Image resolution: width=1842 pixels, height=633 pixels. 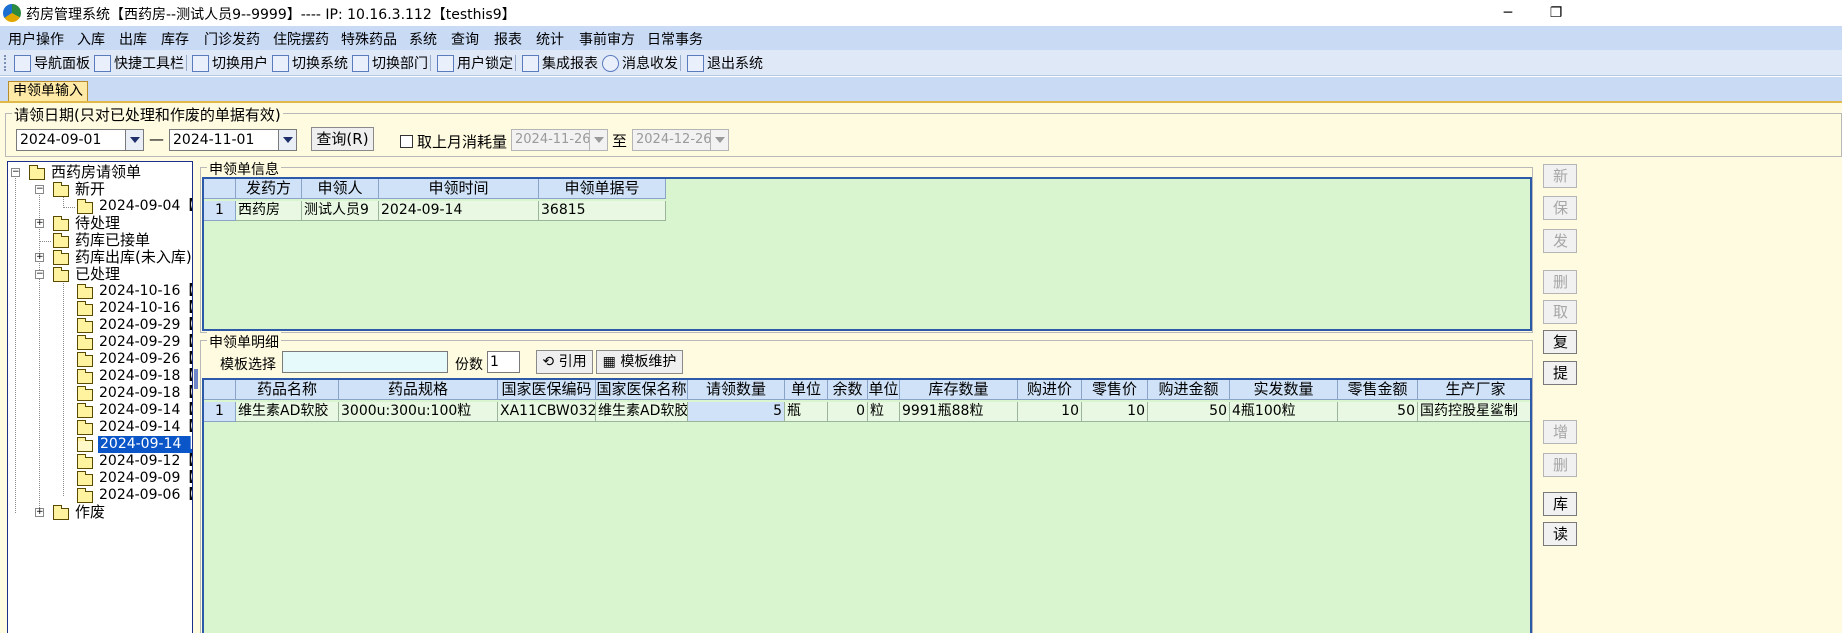 What do you see at coordinates (1189, 412) in the screenshot?
I see `cell-buy-amount: 50` at bounding box center [1189, 412].